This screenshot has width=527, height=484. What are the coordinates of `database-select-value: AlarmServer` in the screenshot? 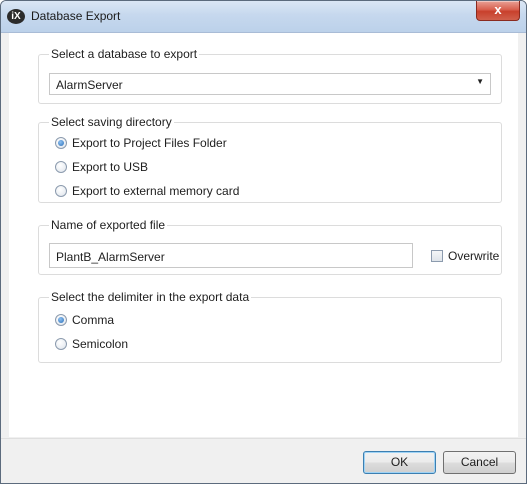 It's located at (89, 85).